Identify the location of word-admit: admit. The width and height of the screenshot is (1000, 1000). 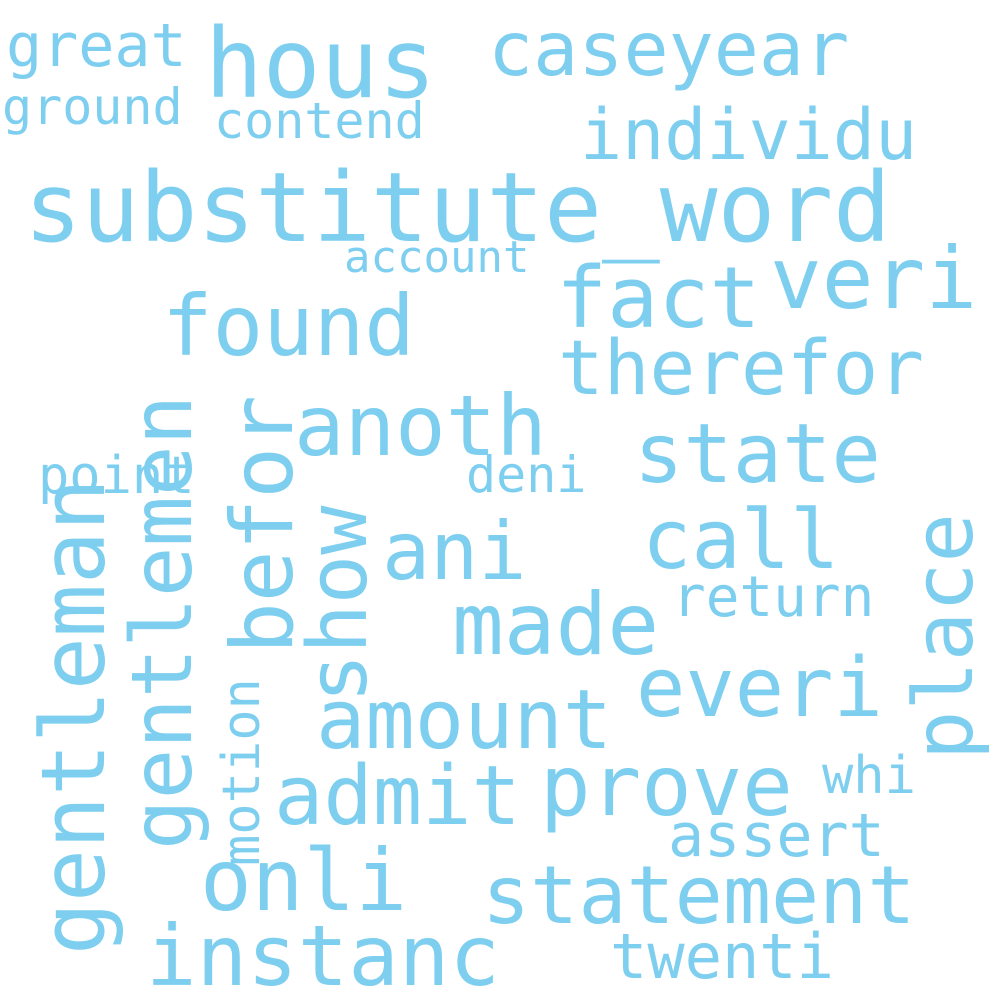
(397, 796).